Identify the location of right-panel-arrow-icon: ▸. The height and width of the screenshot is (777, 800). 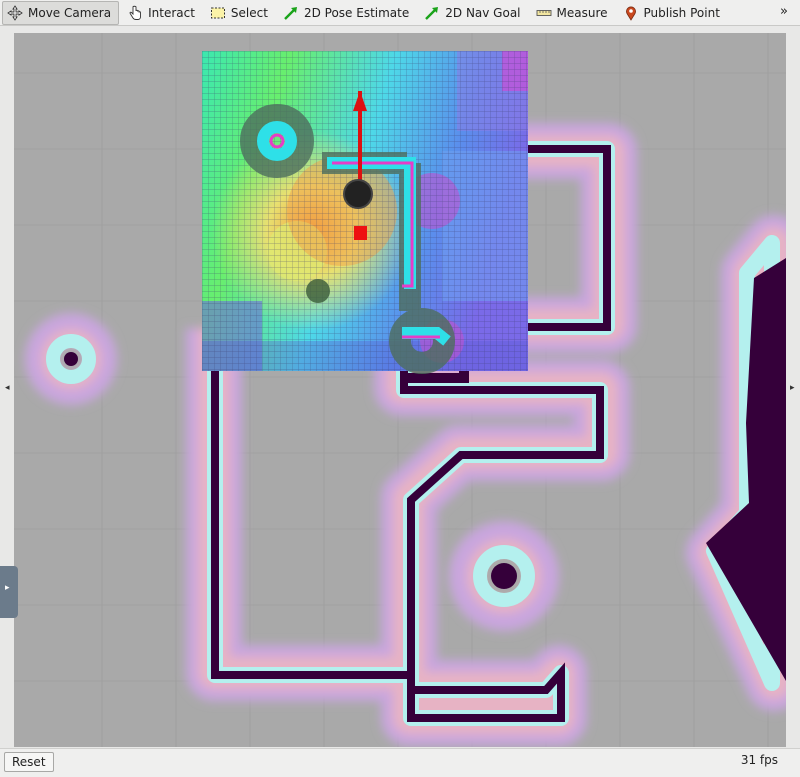
(792, 388).